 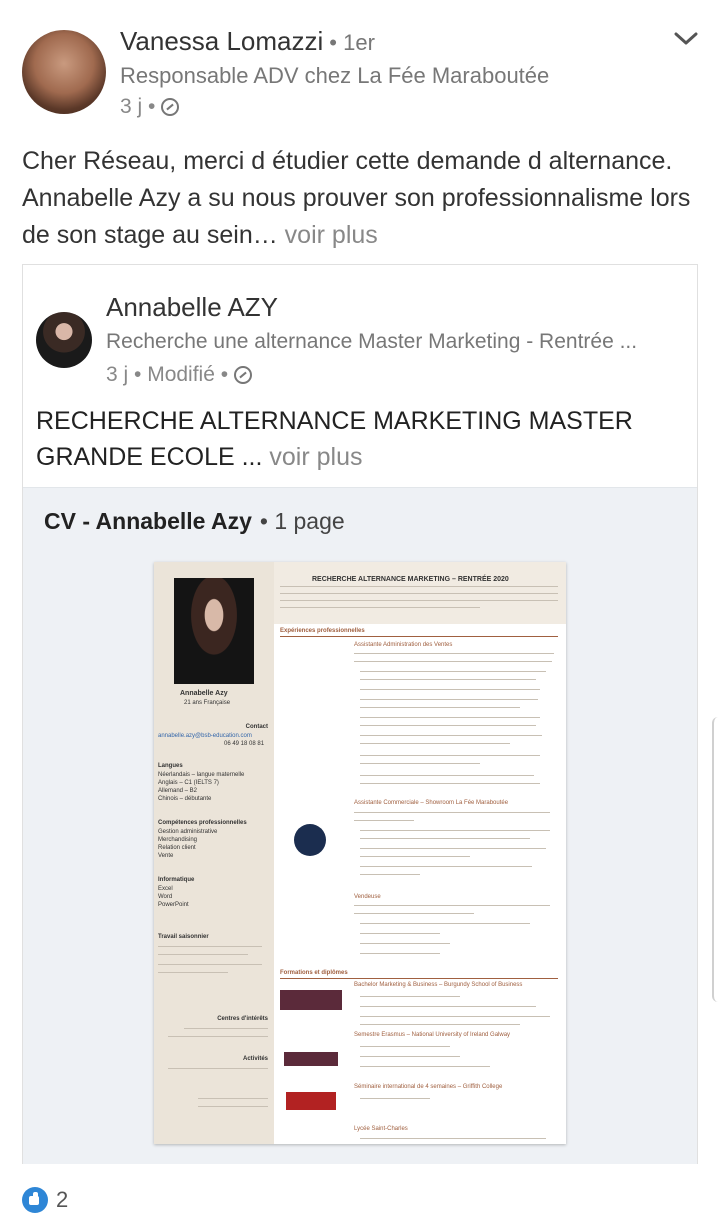 What do you see at coordinates (716, 859) in the screenshot?
I see `scroll-handle` at bounding box center [716, 859].